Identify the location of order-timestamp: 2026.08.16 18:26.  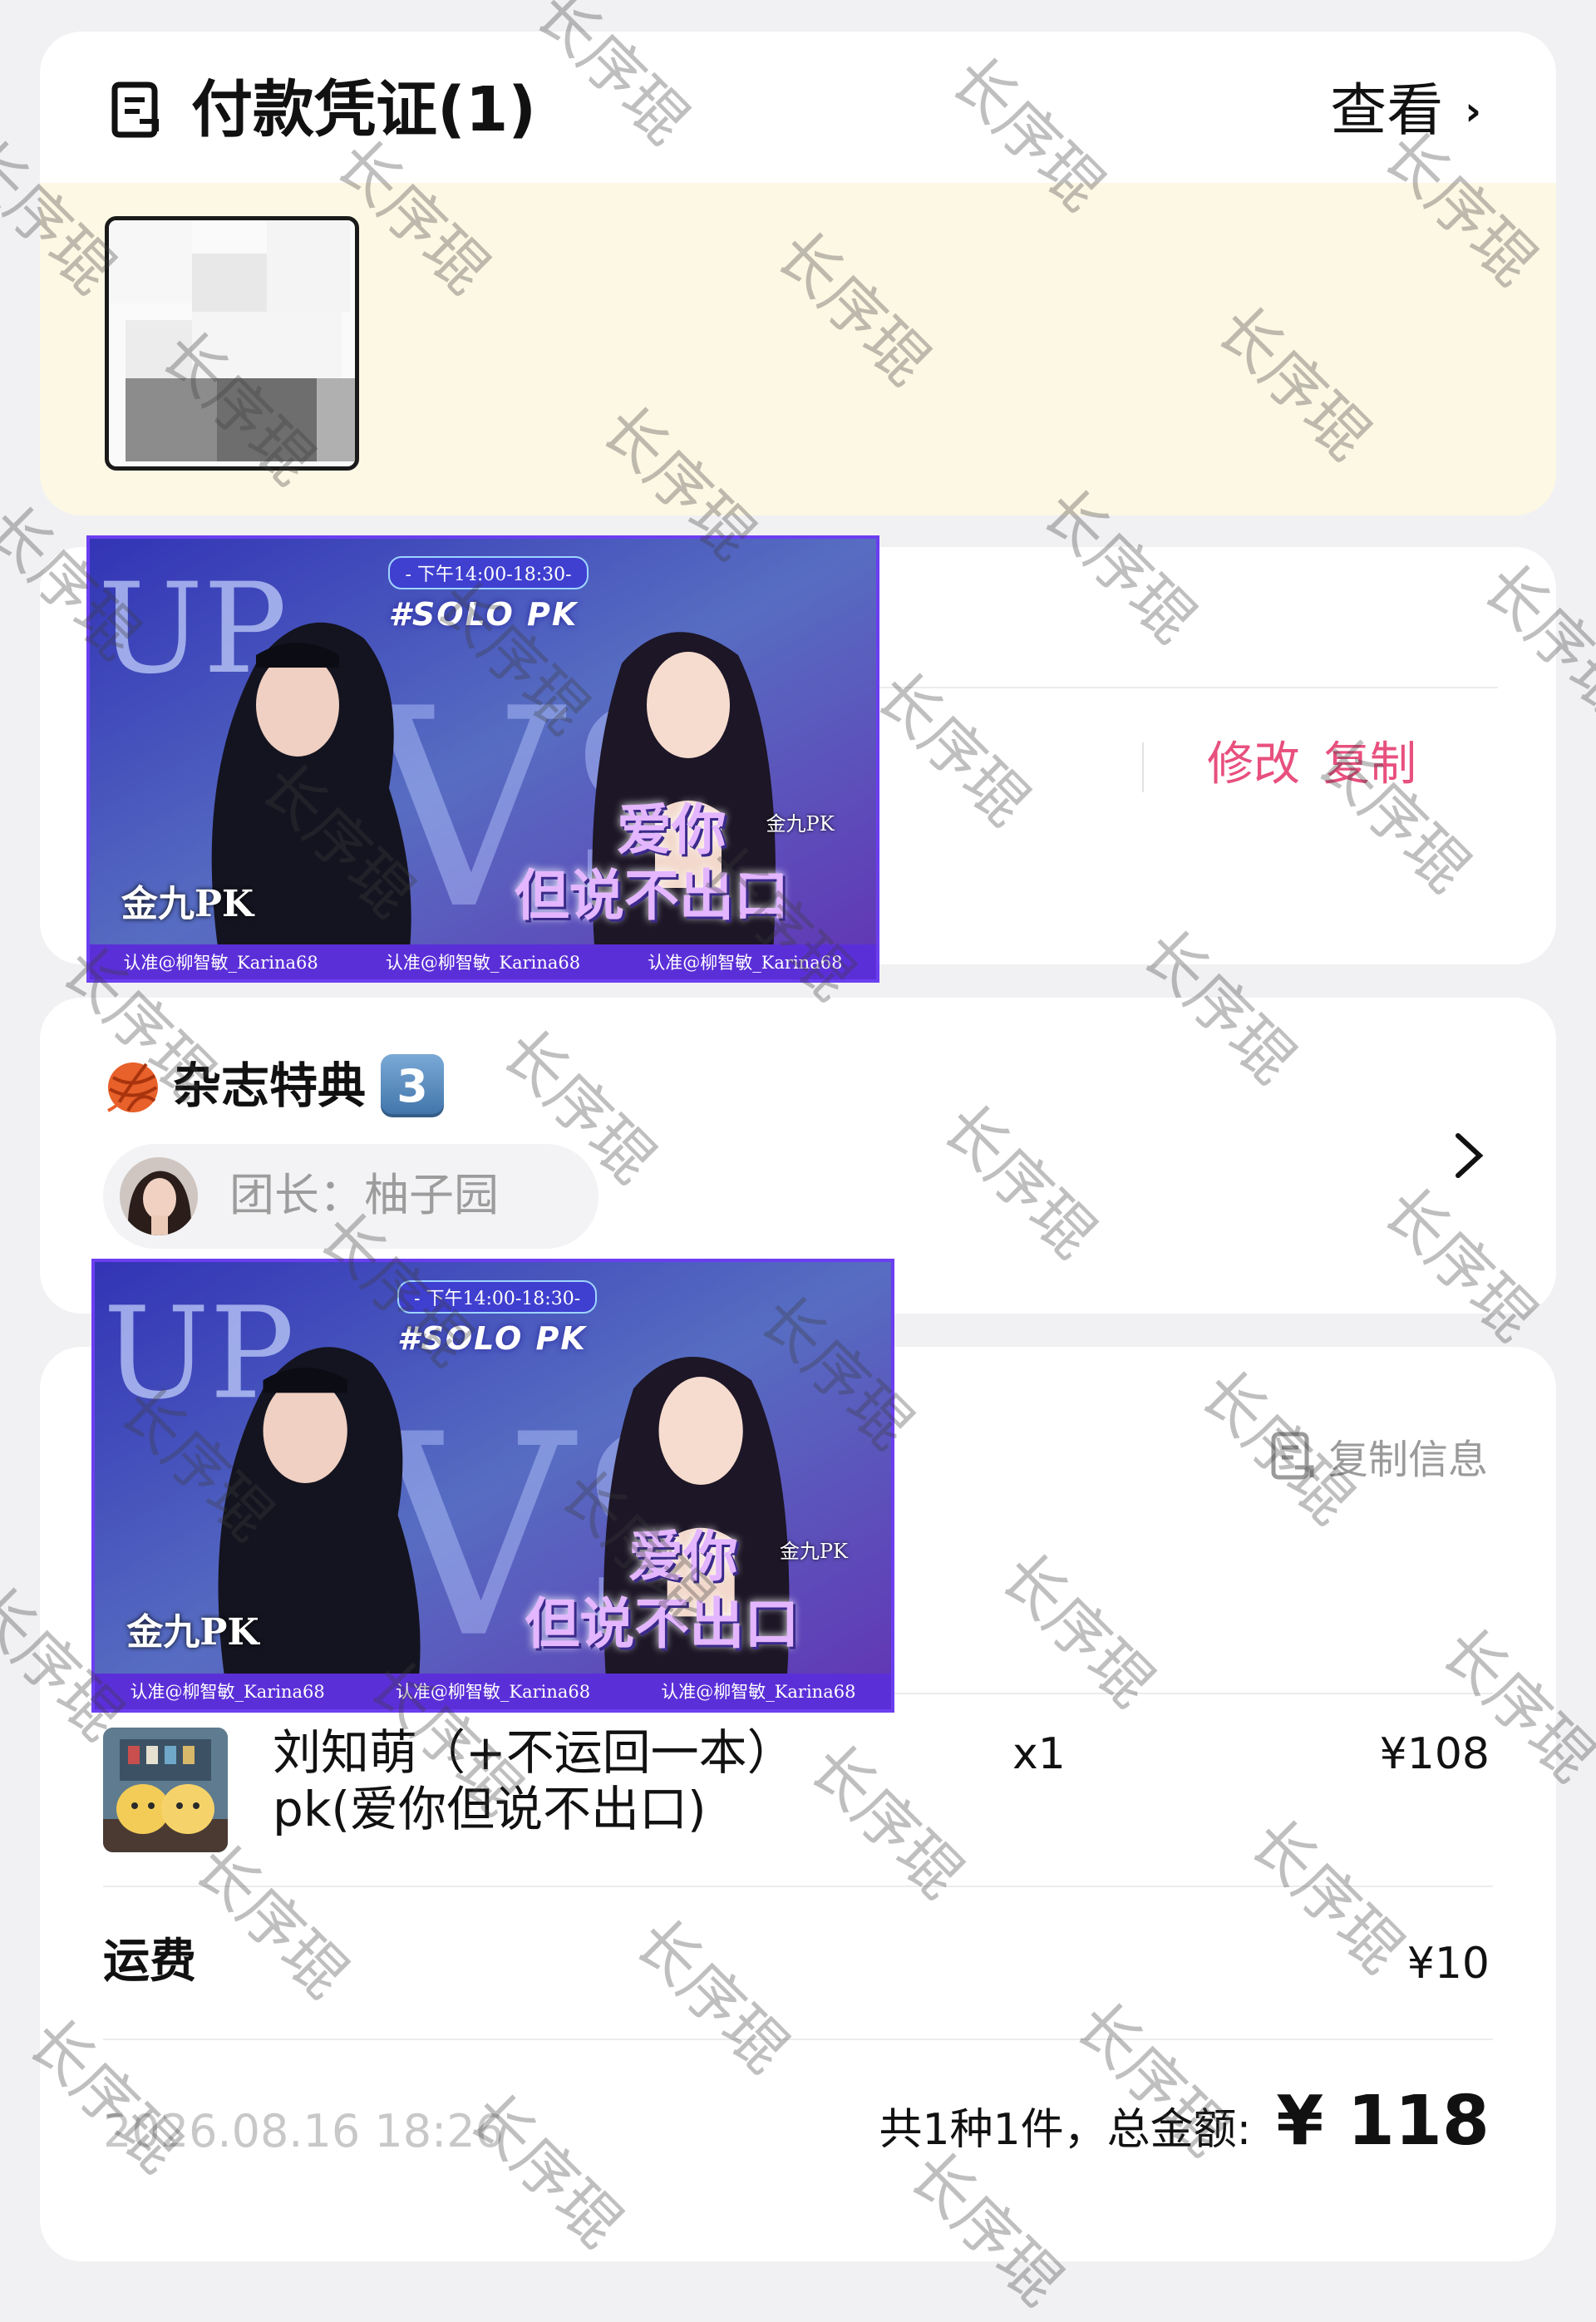
(303, 2131).